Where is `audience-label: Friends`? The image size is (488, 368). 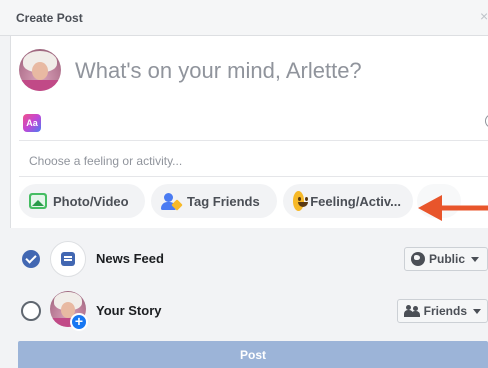 audience-label: Friends is located at coordinates (445, 311).